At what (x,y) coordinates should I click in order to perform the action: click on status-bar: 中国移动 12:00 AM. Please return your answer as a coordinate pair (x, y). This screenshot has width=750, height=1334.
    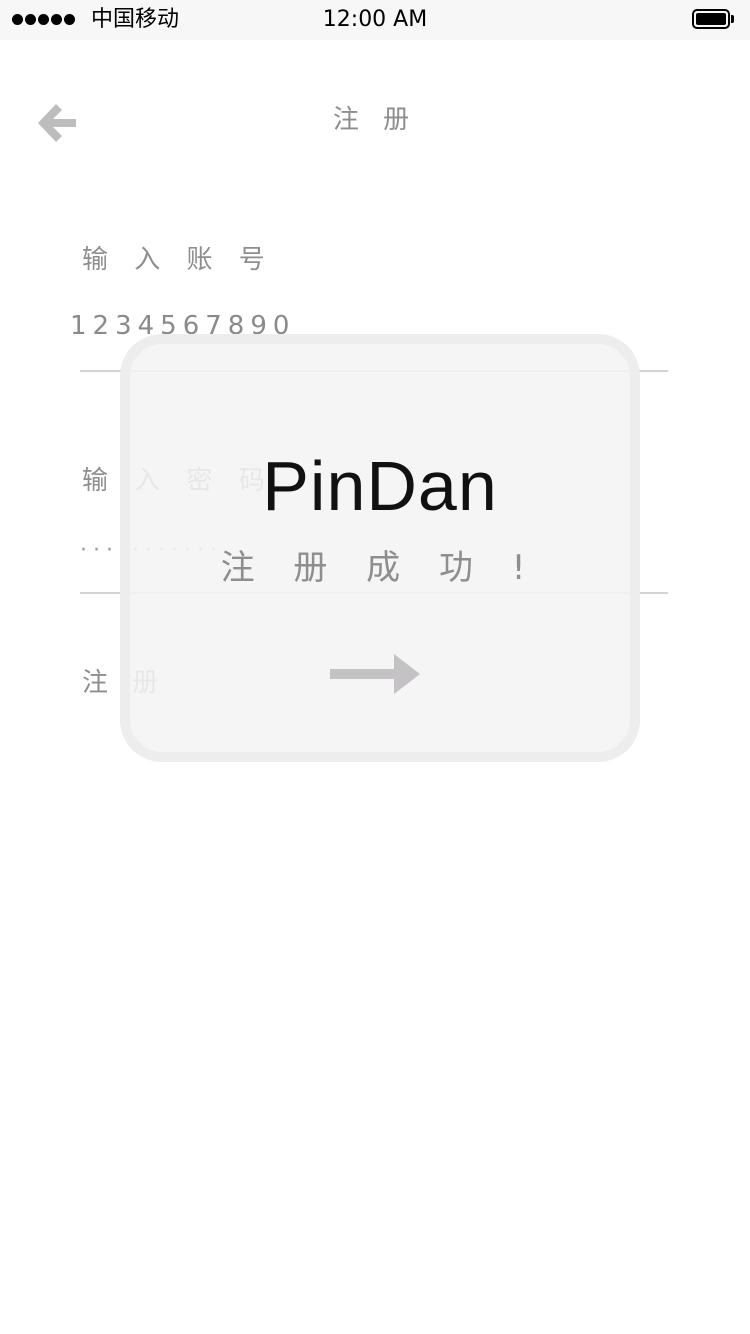
    Looking at the image, I should click on (375, 20).